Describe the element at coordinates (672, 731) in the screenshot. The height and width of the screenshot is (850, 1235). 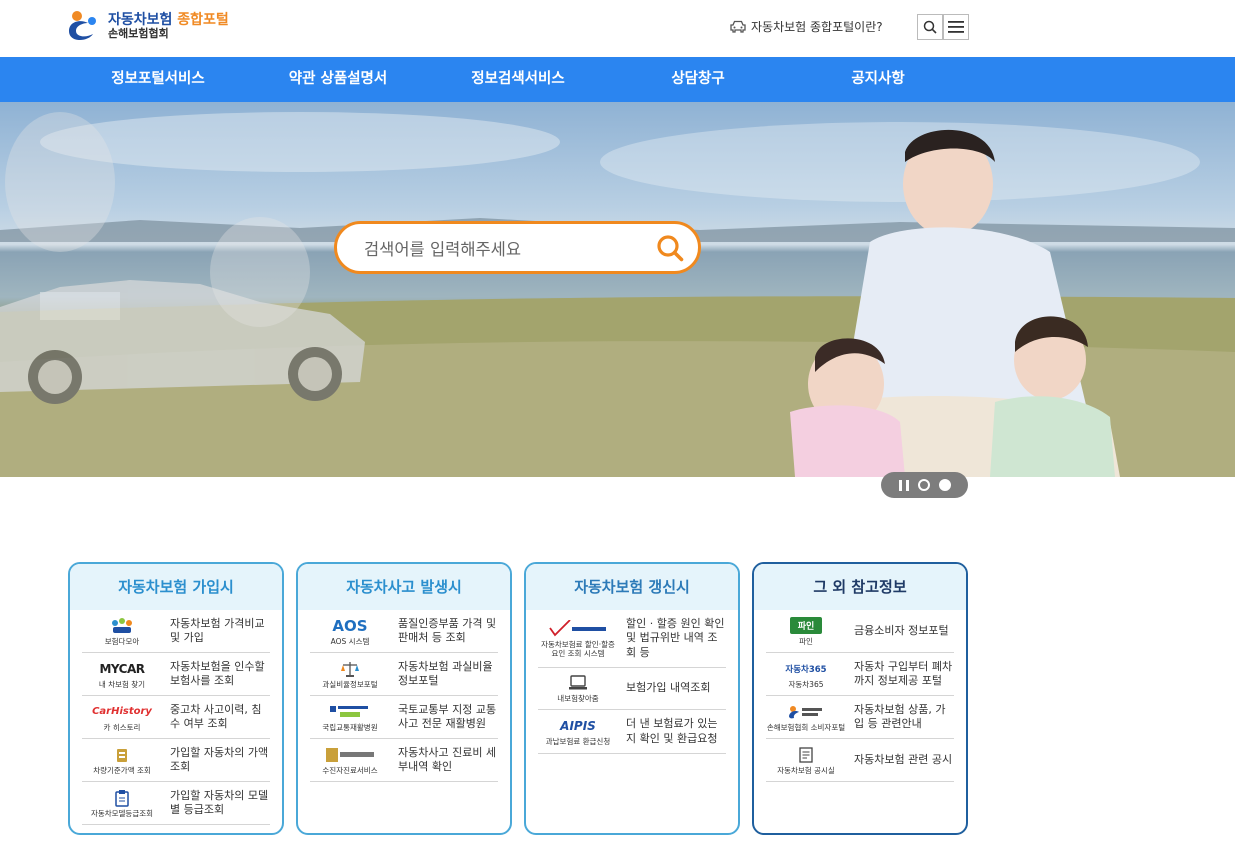
I see `row-description: 더 낸 보험료가 있는지 확인 및 환급요청` at that location.